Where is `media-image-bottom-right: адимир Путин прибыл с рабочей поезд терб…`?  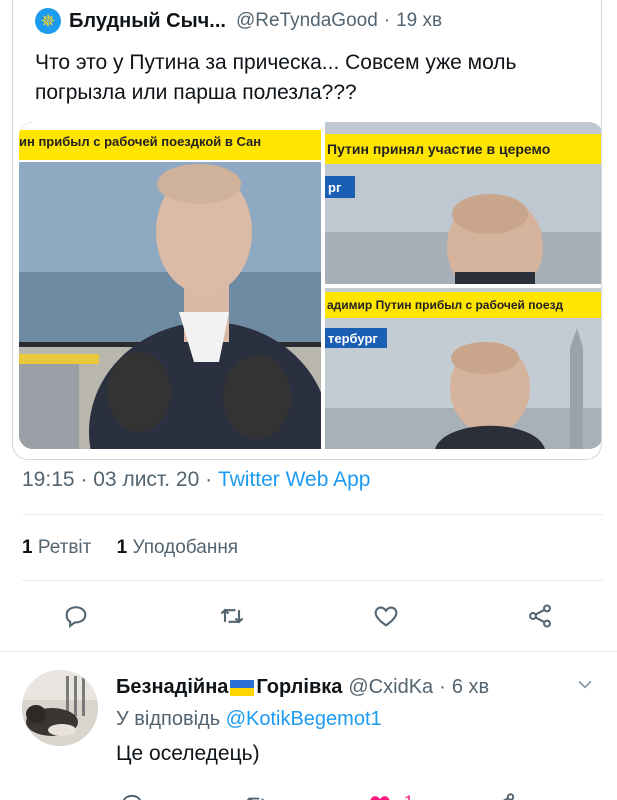 media-image-bottom-right: адимир Путин прибыл с рабочей поезд терб… is located at coordinates (463, 368).